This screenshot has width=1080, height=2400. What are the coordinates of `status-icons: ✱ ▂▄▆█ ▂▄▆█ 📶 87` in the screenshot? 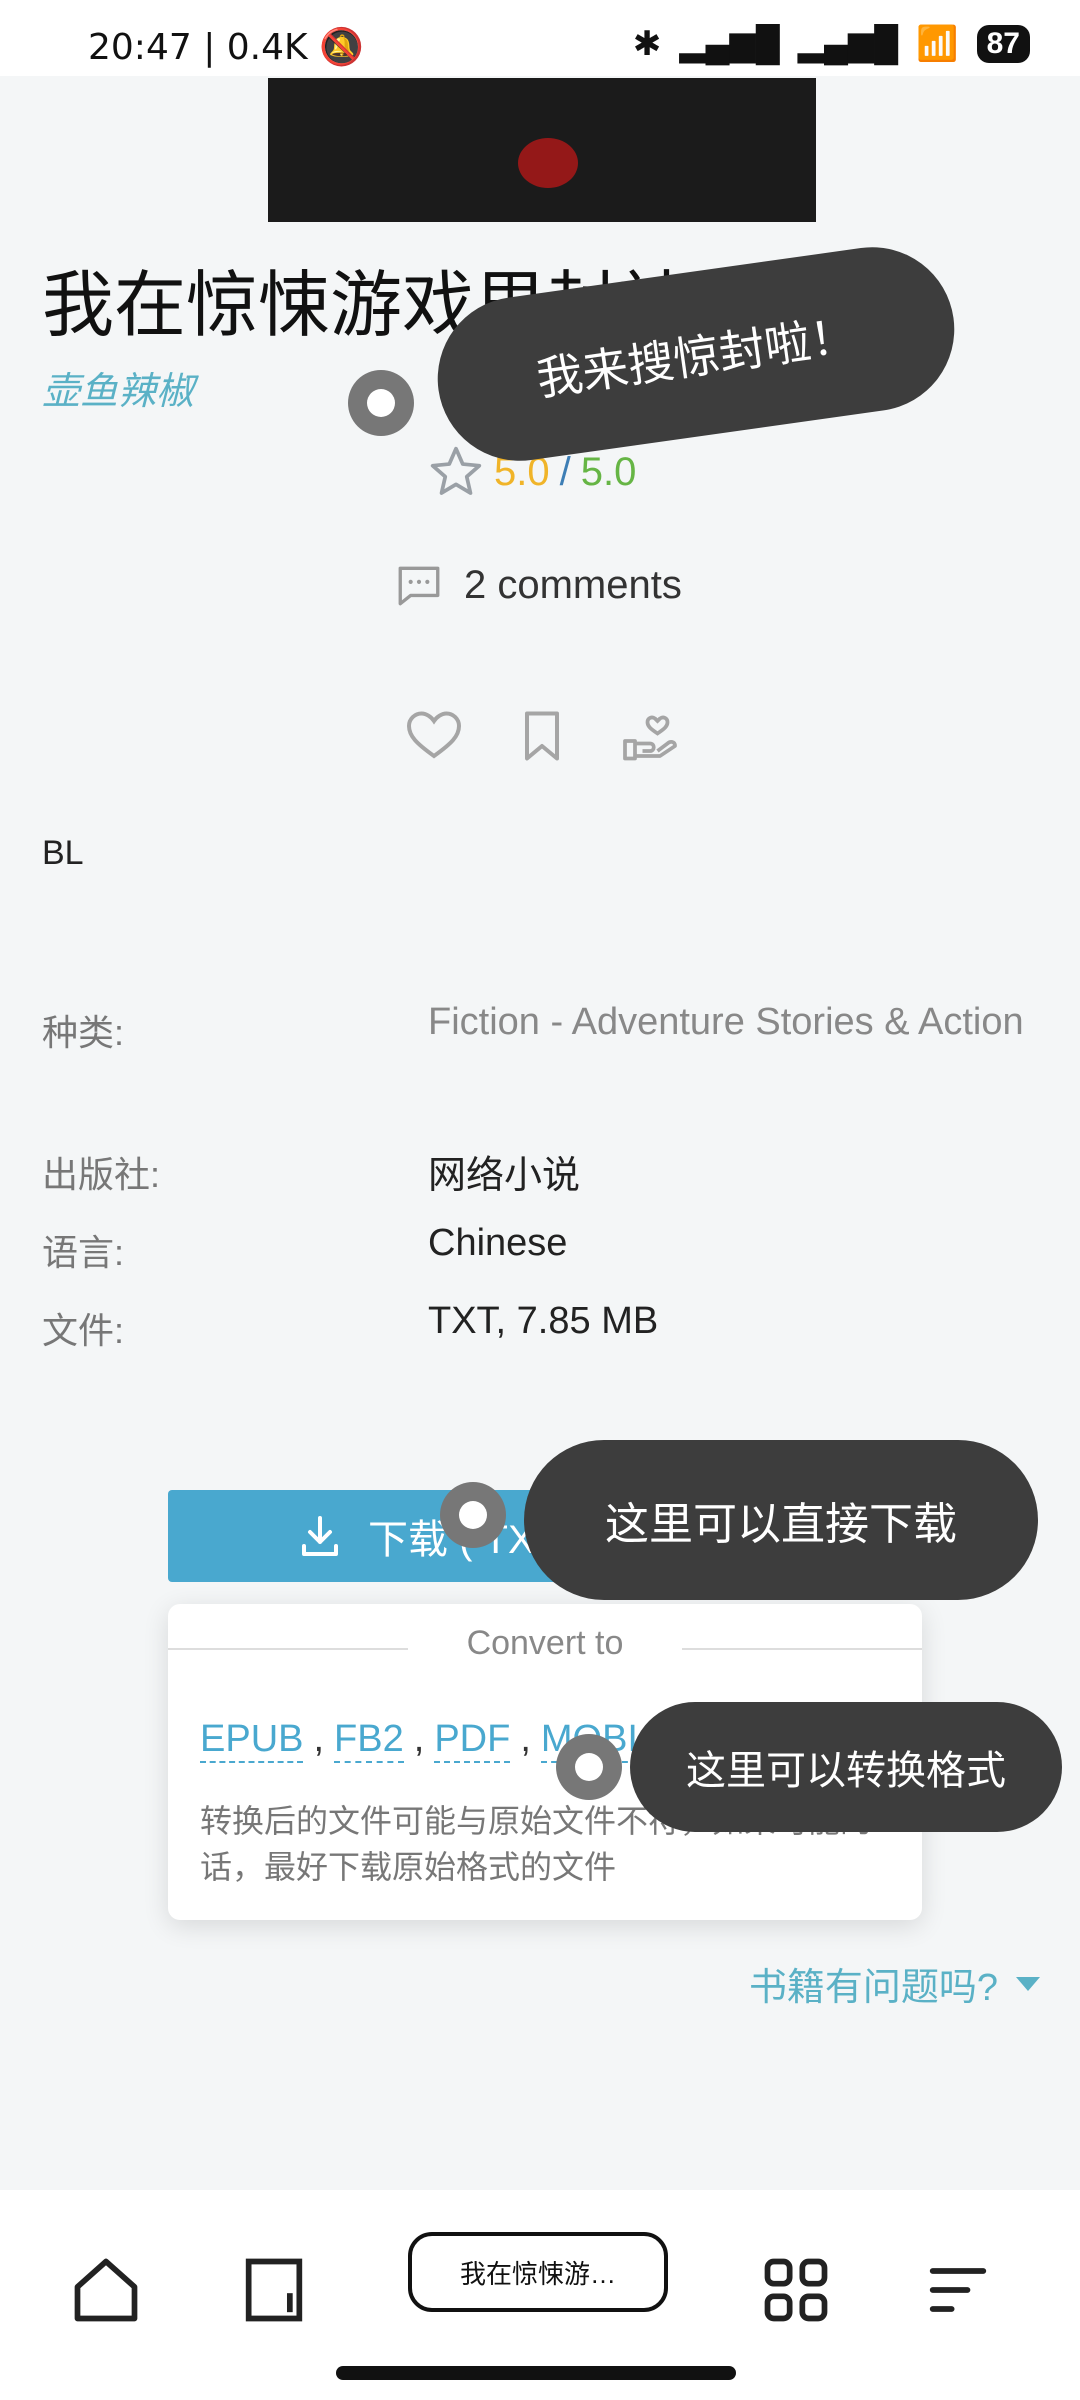 It's located at (831, 44).